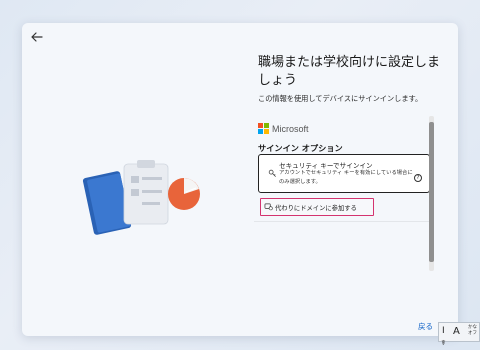 This screenshot has height=350, width=480. Describe the element at coordinates (425, 326) in the screenshot. I see `back-button: 戻る` at that location.